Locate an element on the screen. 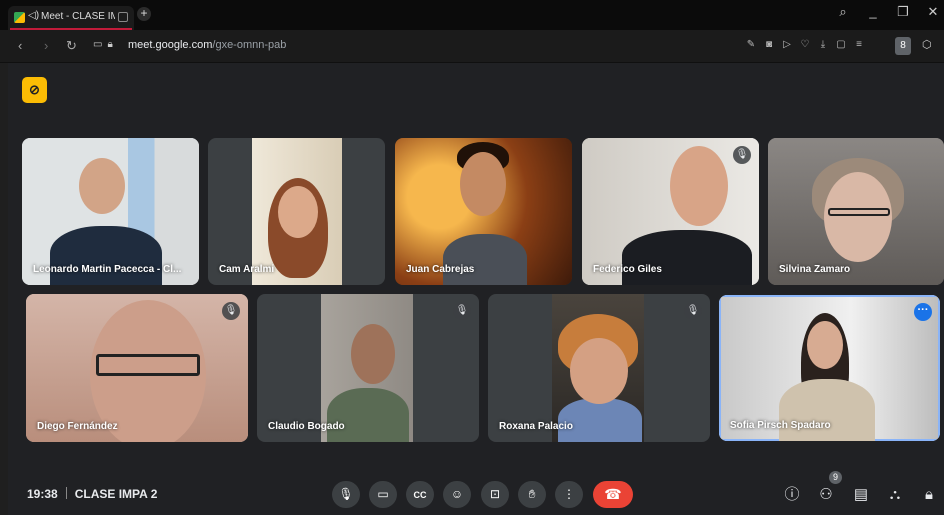 The image size is (944, 515). participant-name: Juan Cabrejas is located at coordinates (440, 269).